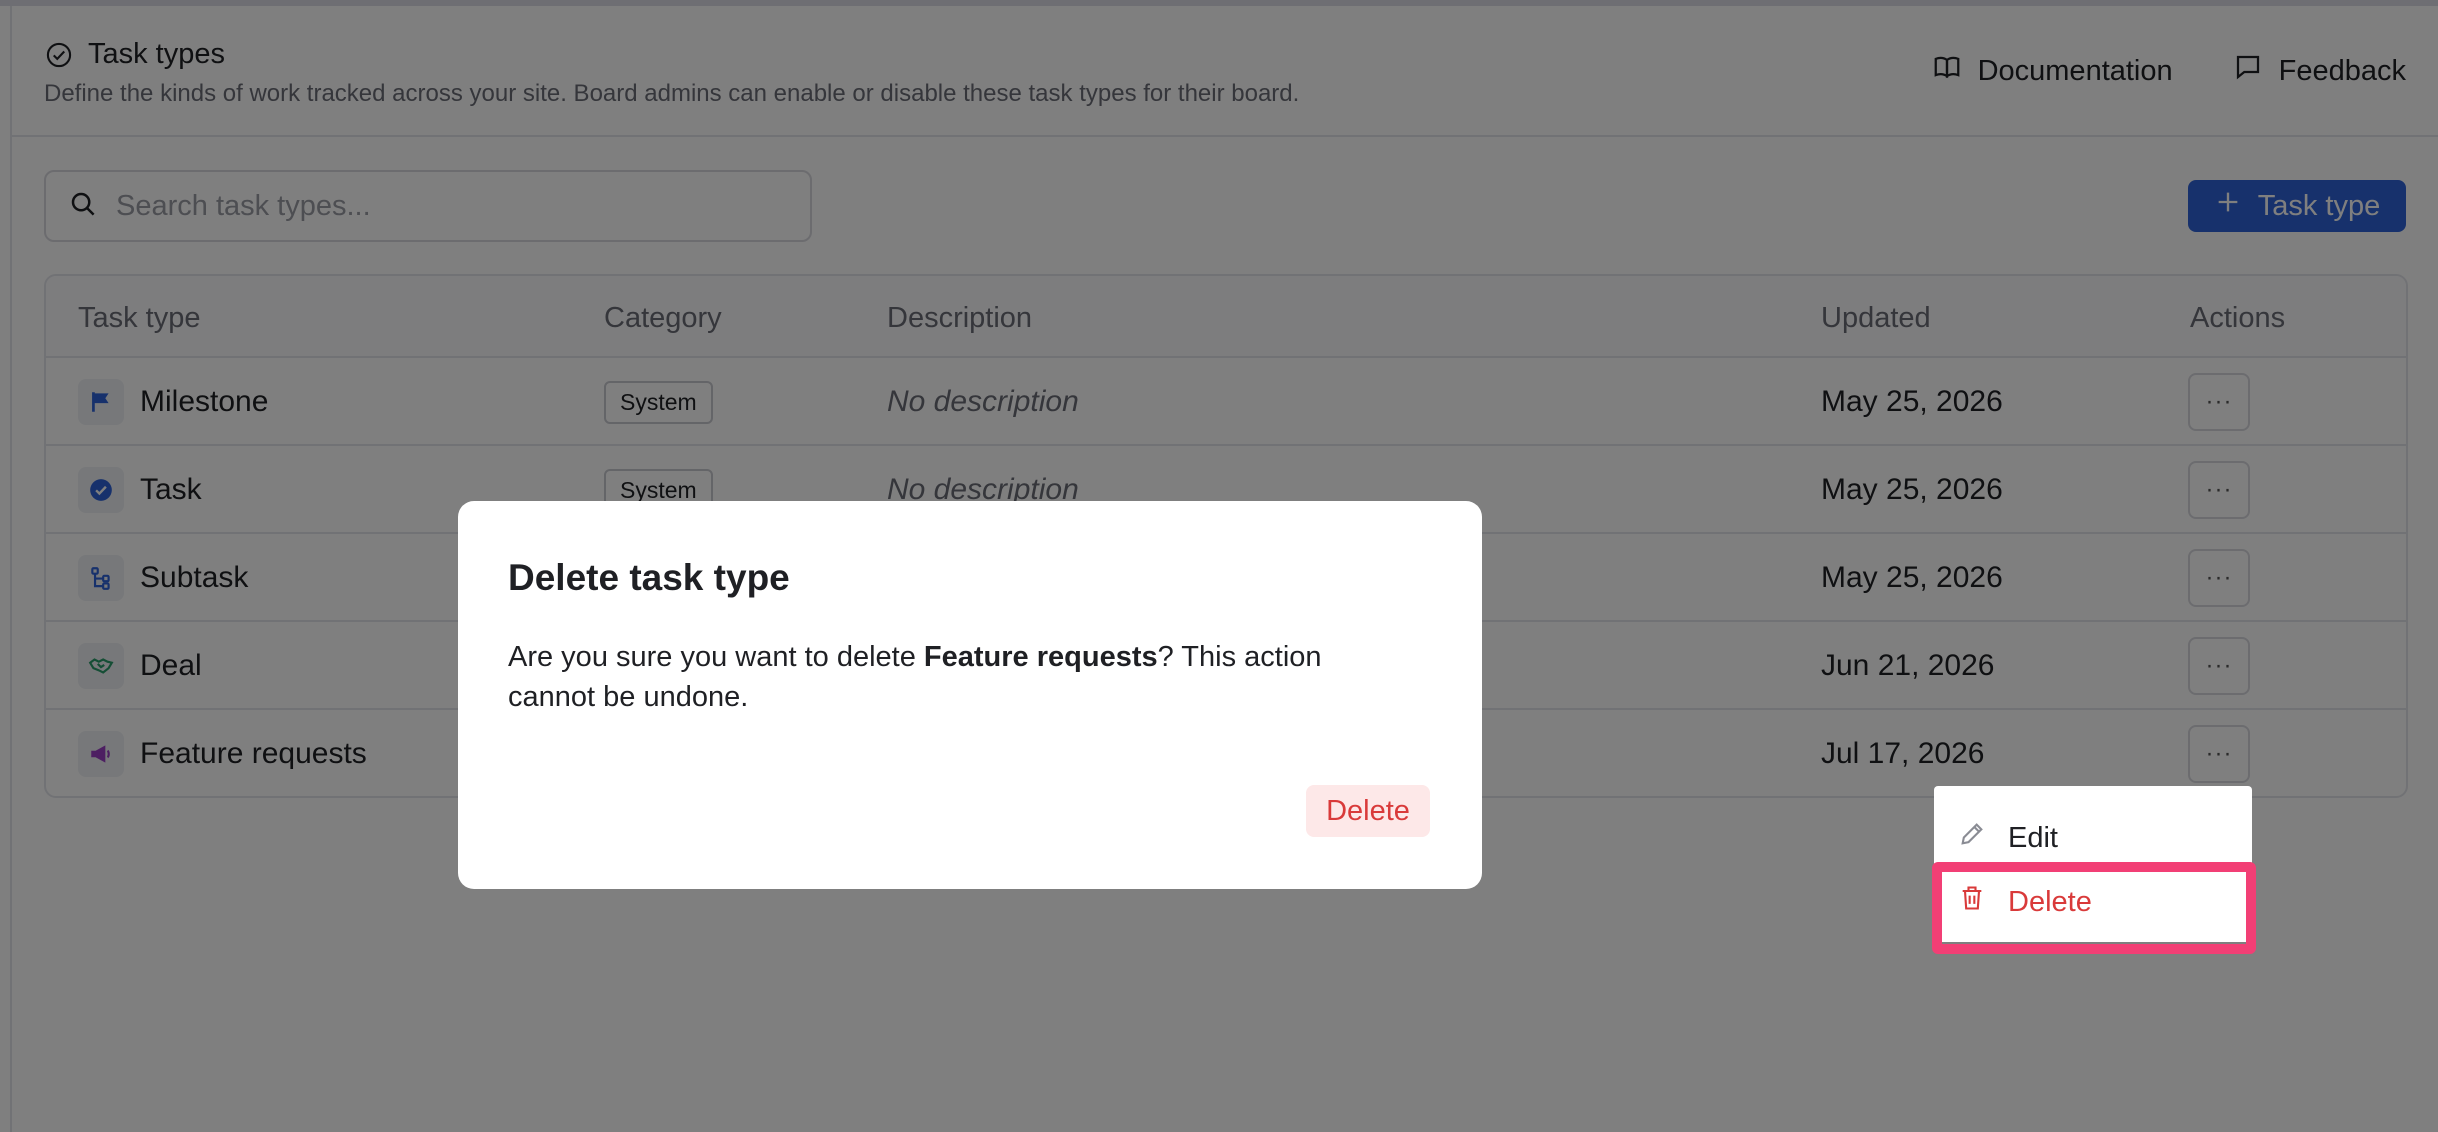  What do you see at coordinates (649, 577) in the screenshot?
I see `dialog-title: Delete task type` at bounding box center [649, 577].